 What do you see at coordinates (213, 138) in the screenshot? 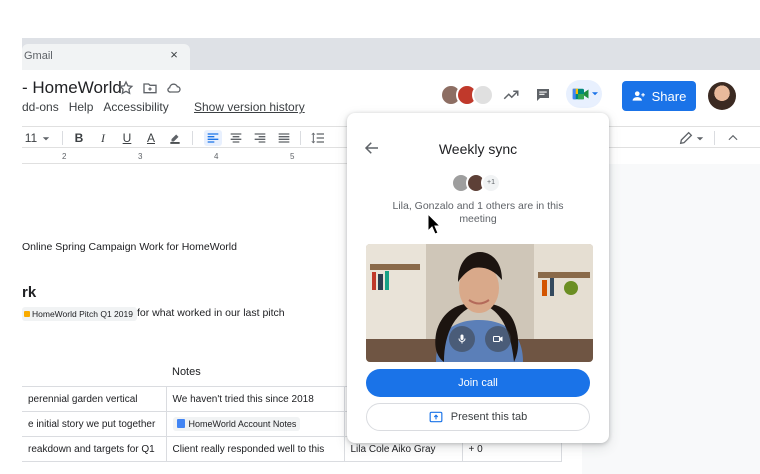
I see `align-left-icon` at bounding box center [213, 138].